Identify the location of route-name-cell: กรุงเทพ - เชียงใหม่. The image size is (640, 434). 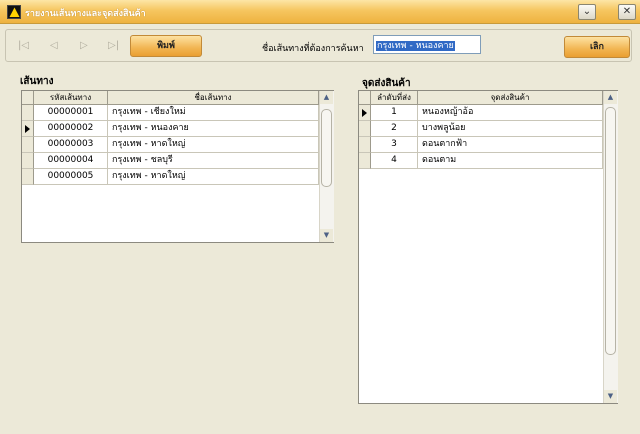
(213, 113).